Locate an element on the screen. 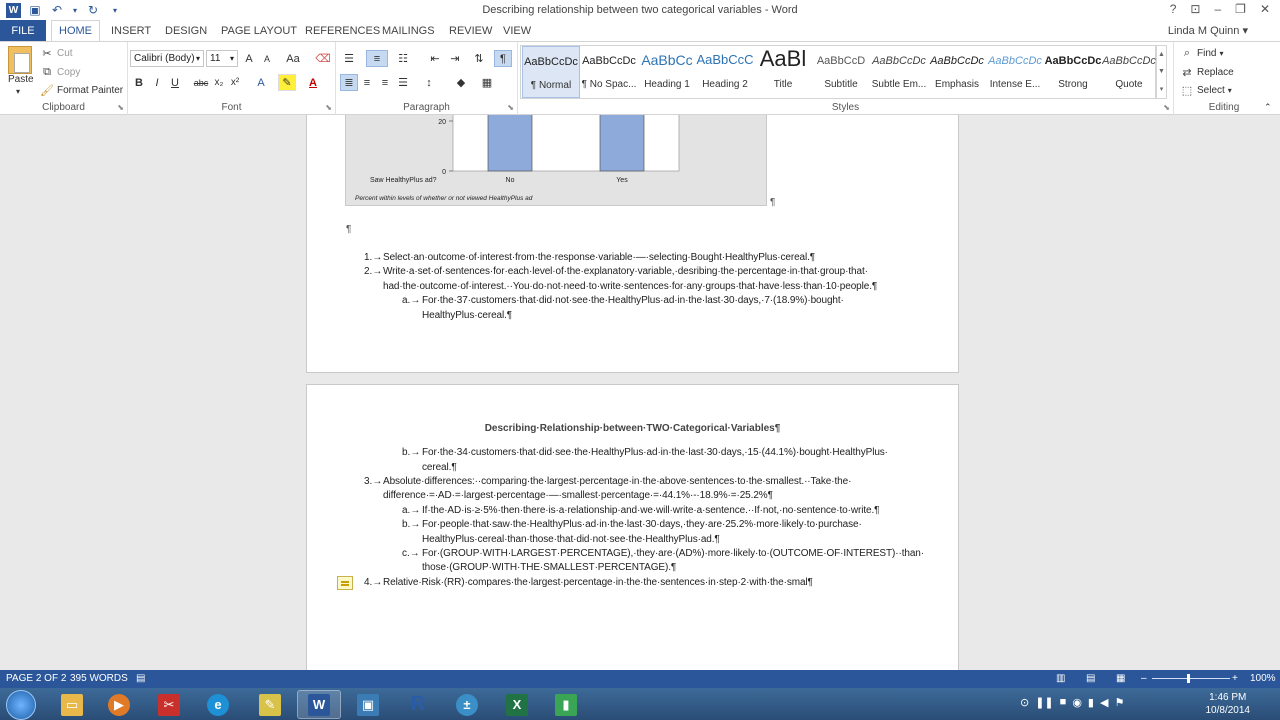 The image size is (1280, 720). ribbon-display-icon: ⊡ is located at coordinates (1195, 9).